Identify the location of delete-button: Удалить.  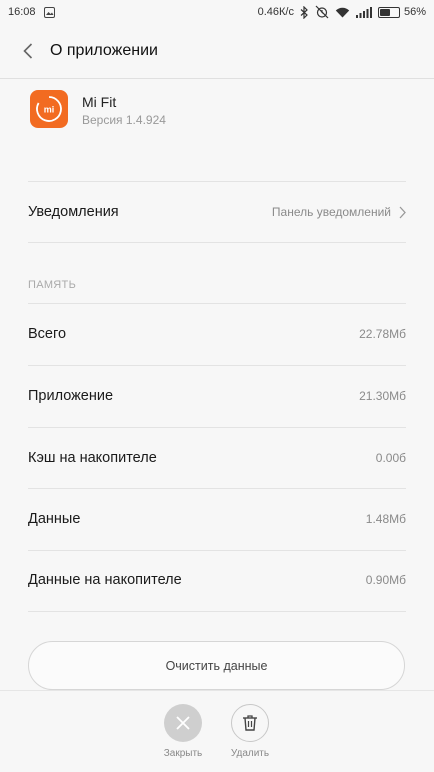
(250, 731).